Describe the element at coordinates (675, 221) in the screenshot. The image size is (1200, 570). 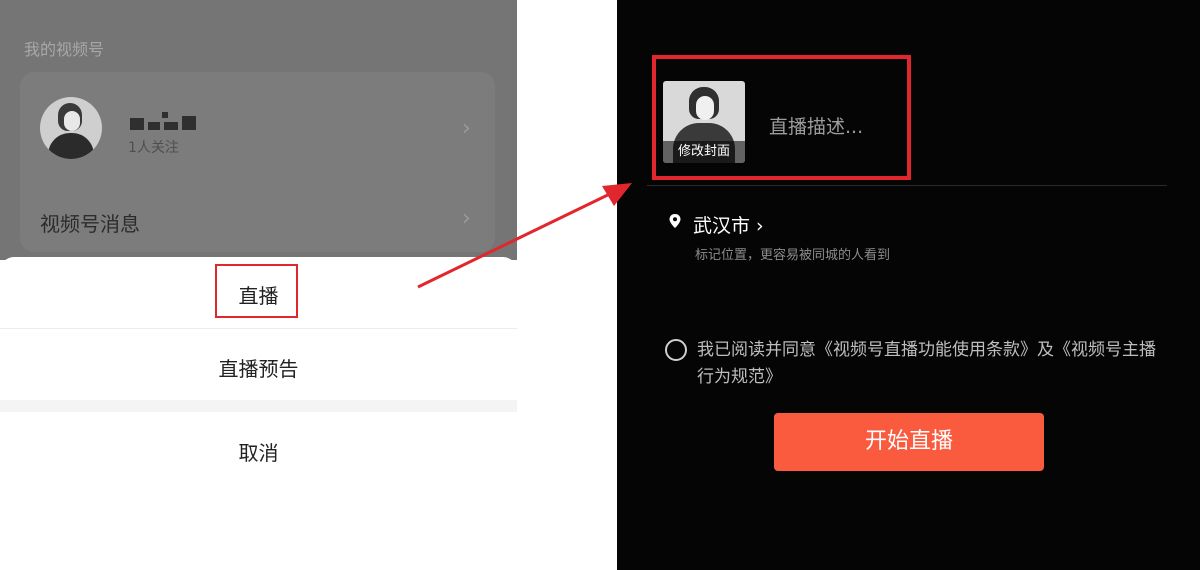
I see `location-pin-icon` at that location.